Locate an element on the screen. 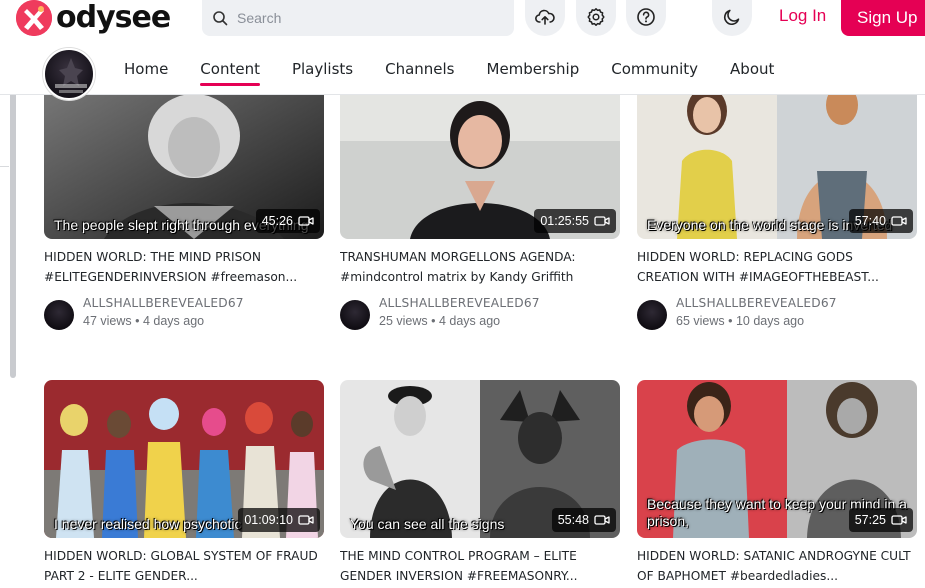 This screenshot has width=925, height=588. help-icon is located at coordinates (646, 17).